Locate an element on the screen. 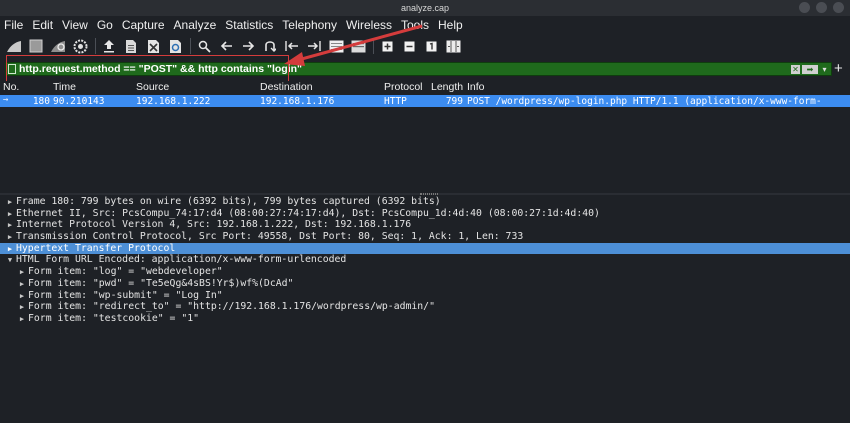 Image resolution: width=850 pixels, height=423 pixels. maximize-button is located at coordinates (821, 7).